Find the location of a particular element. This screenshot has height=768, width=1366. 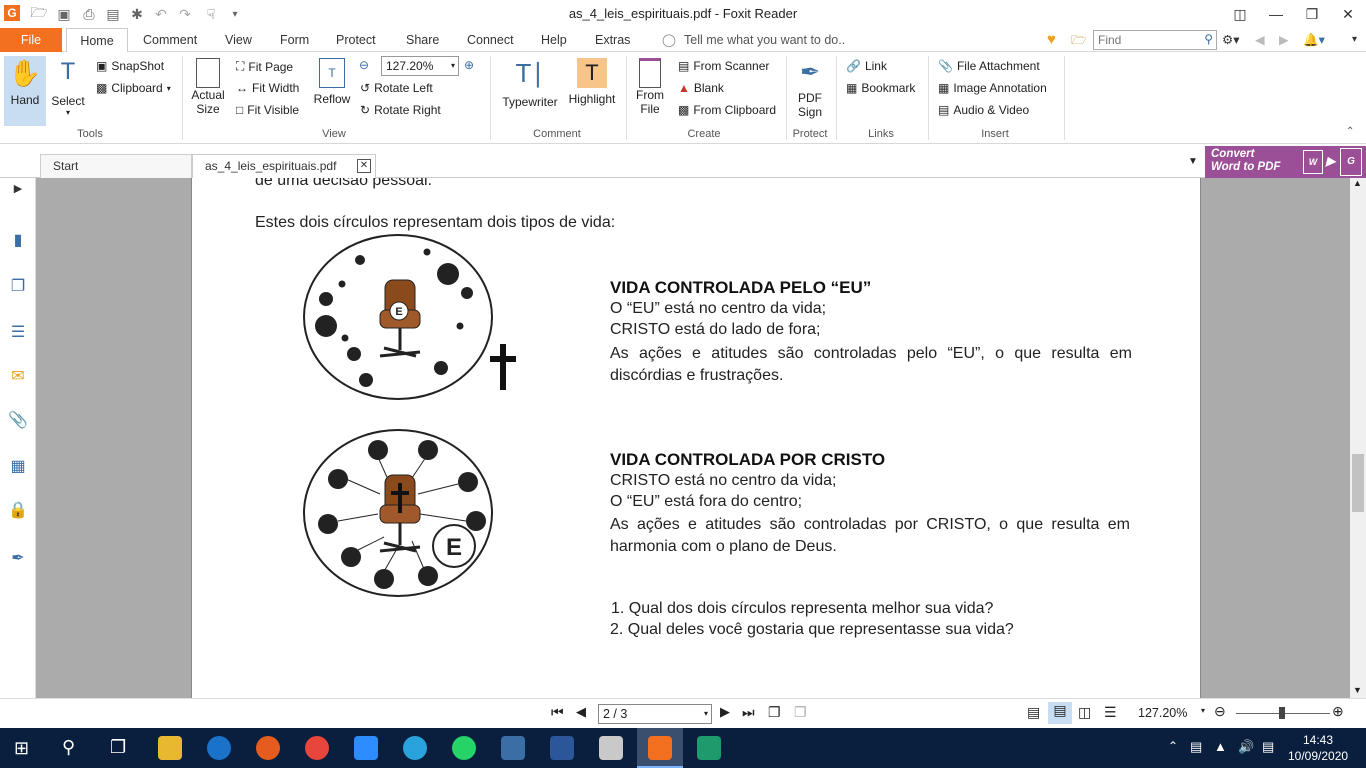

tab-protect: Protect is located at coordinates (356, 40).